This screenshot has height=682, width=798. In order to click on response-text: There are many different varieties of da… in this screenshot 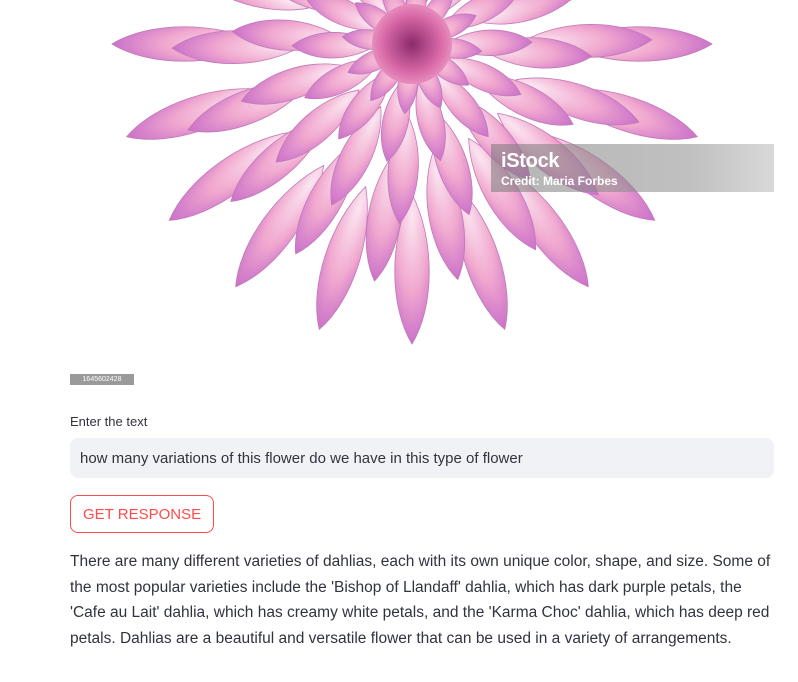, I will do `click(420, 600)`.